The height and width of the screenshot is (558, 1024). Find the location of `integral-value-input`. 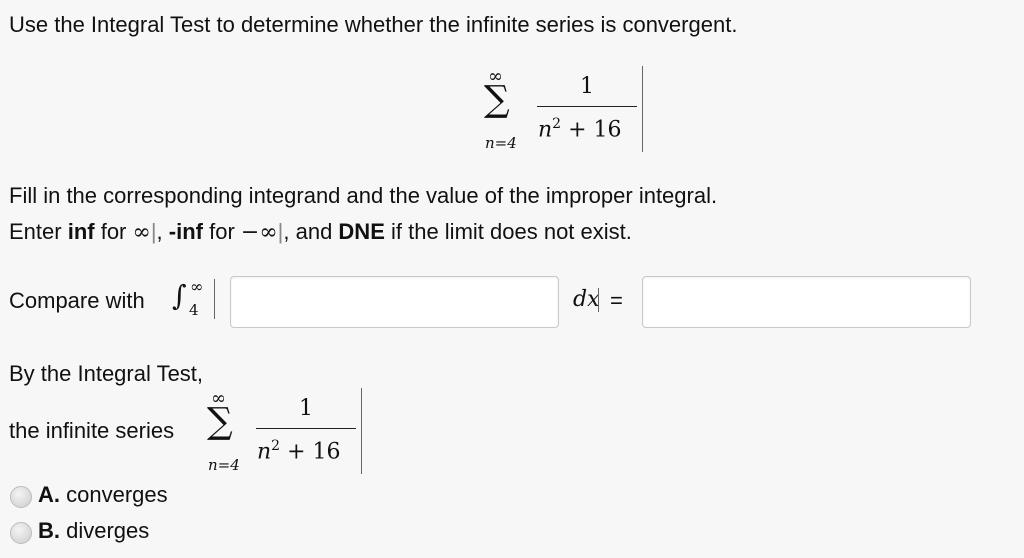

integral-value-input is located at coordinates (806, 302).